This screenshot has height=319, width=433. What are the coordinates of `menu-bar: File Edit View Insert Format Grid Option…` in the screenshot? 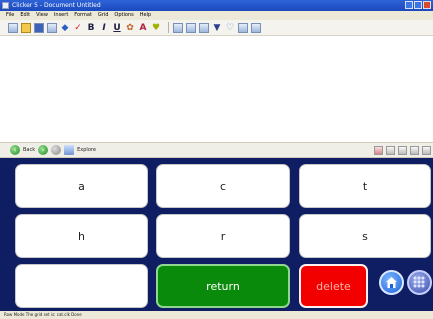 It's located at (216, 15).